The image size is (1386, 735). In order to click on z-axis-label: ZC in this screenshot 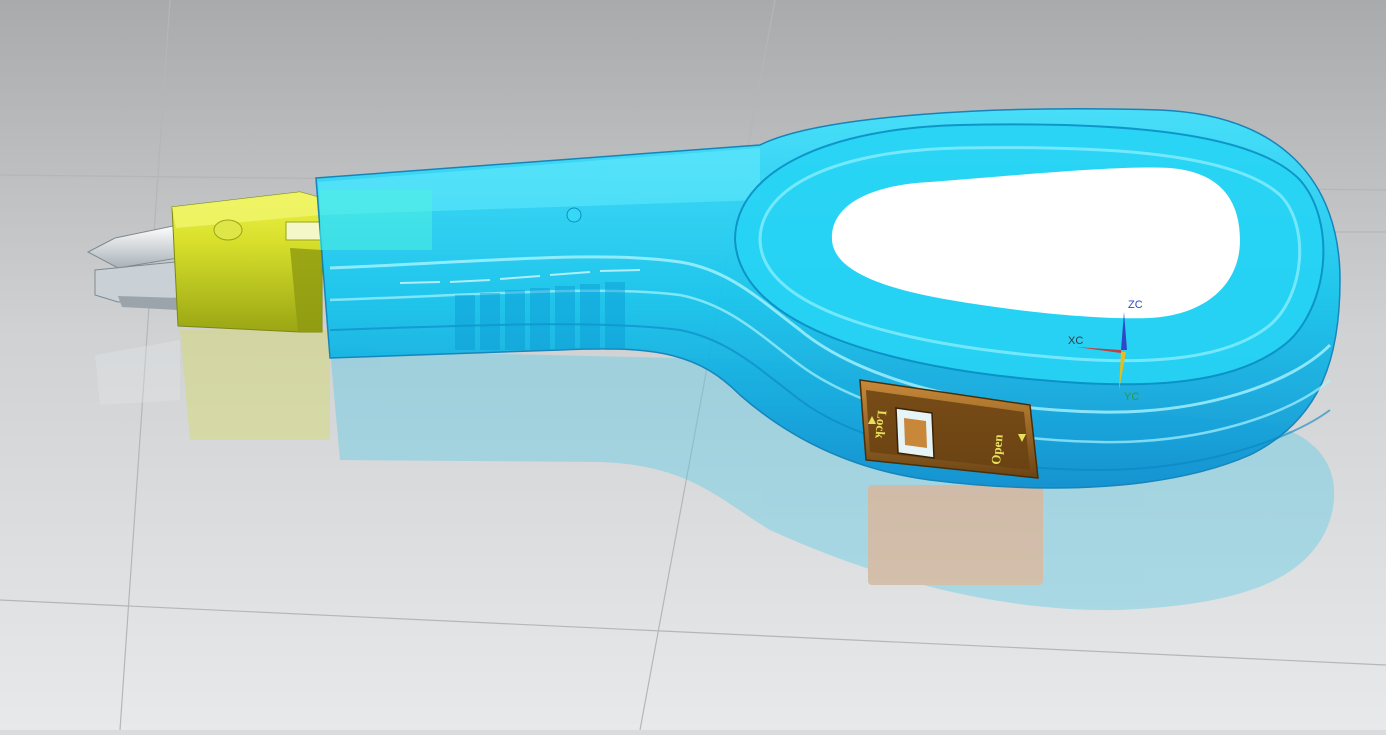, I will do `click(1135, 305)`.